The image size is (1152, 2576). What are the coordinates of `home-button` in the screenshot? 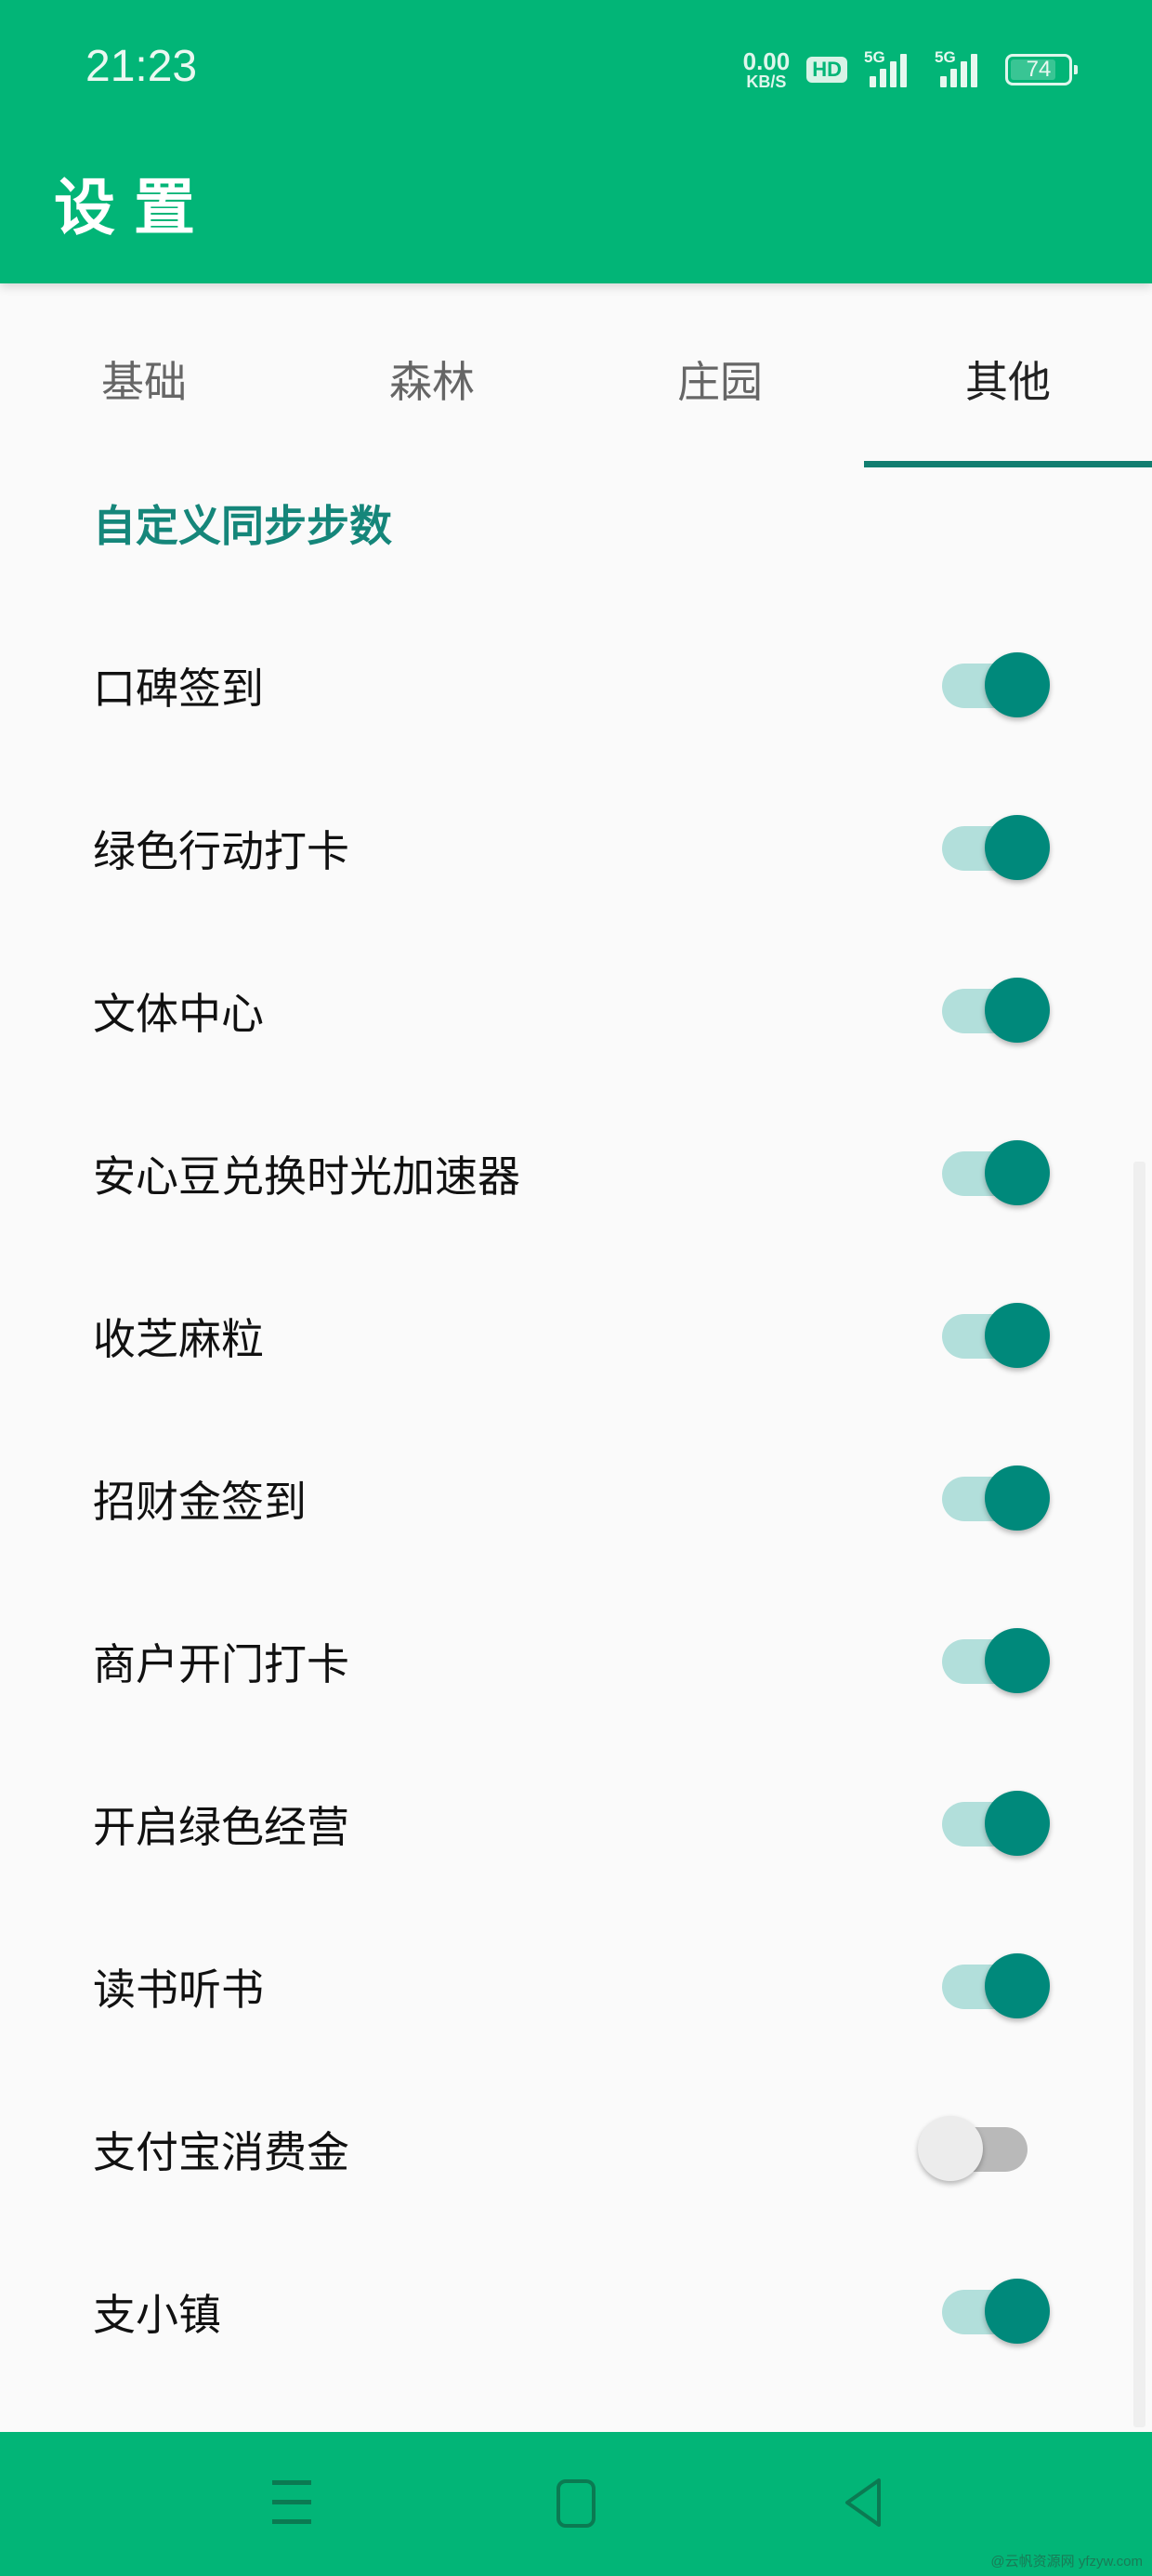 It's located at (576, 2501).